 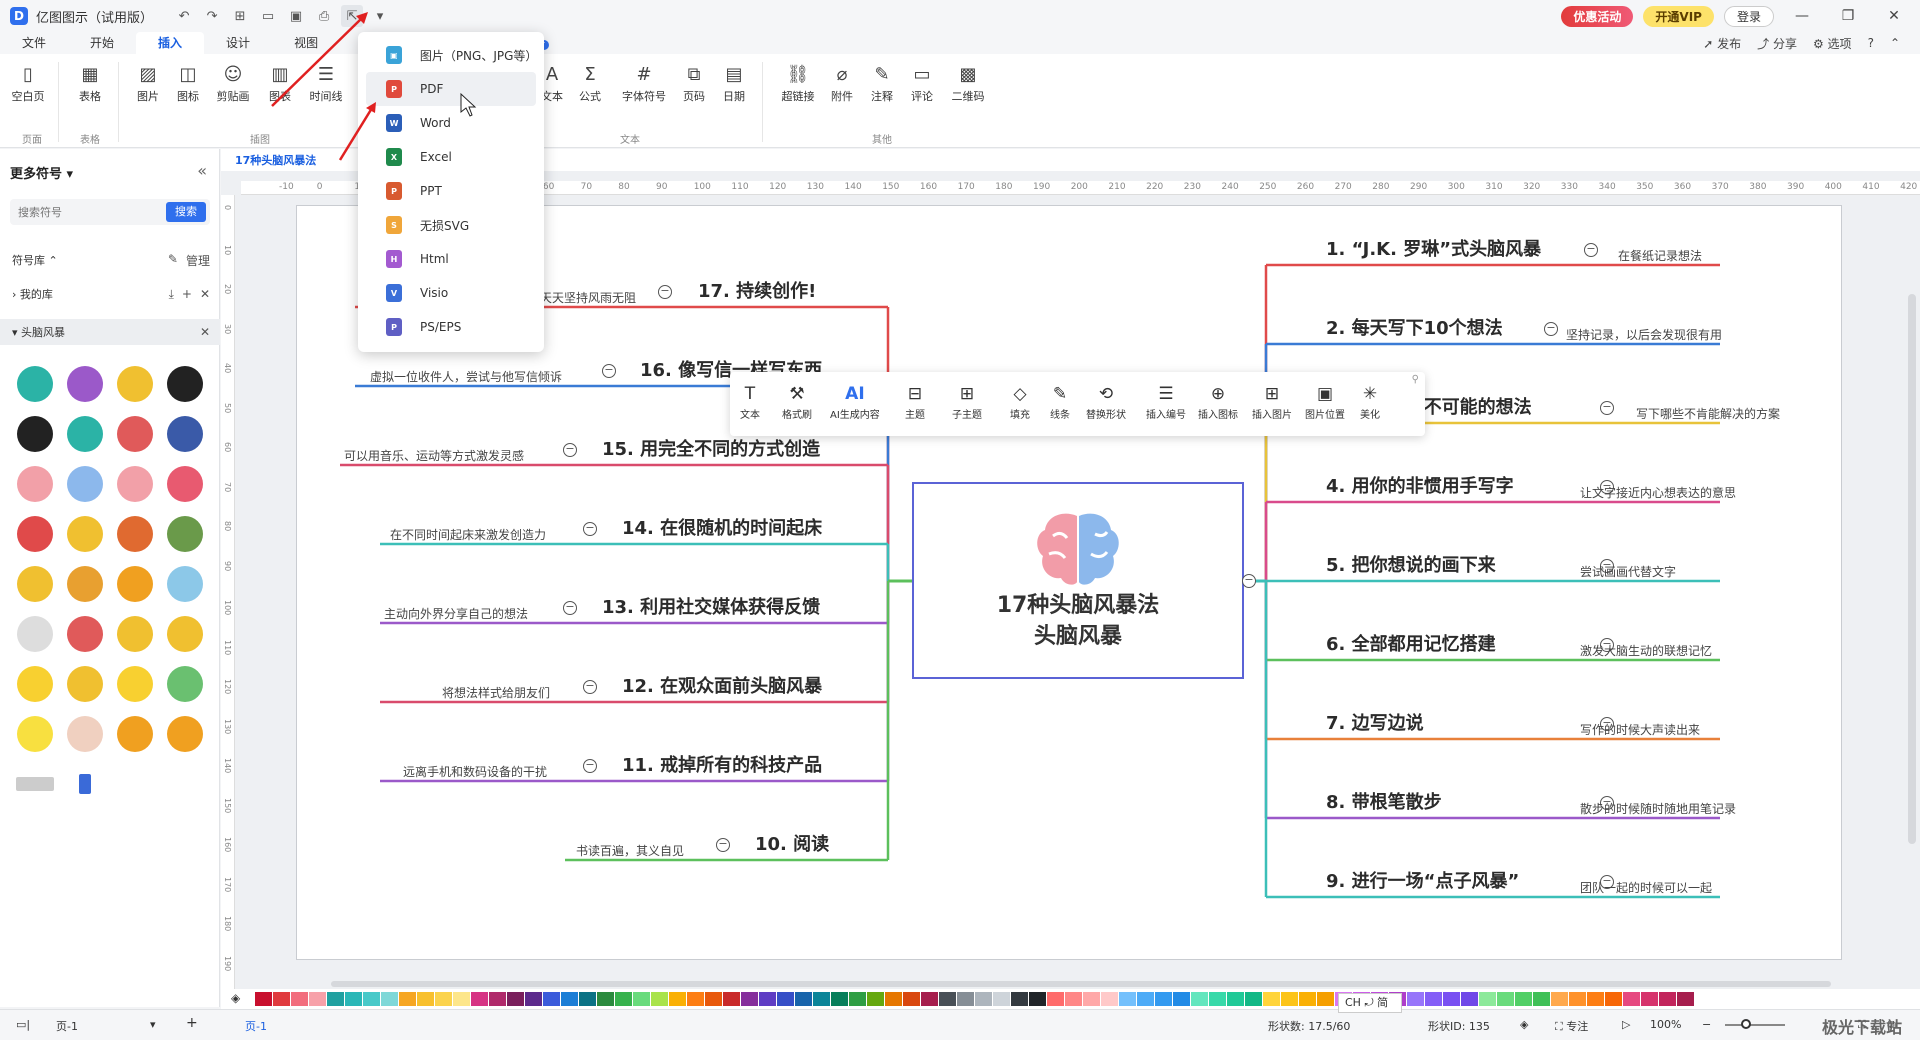 What do you see at coordinates (1912, 569) in the screenshot?
I see `vertical-scrollbar` at bounding box center [1912, 569].